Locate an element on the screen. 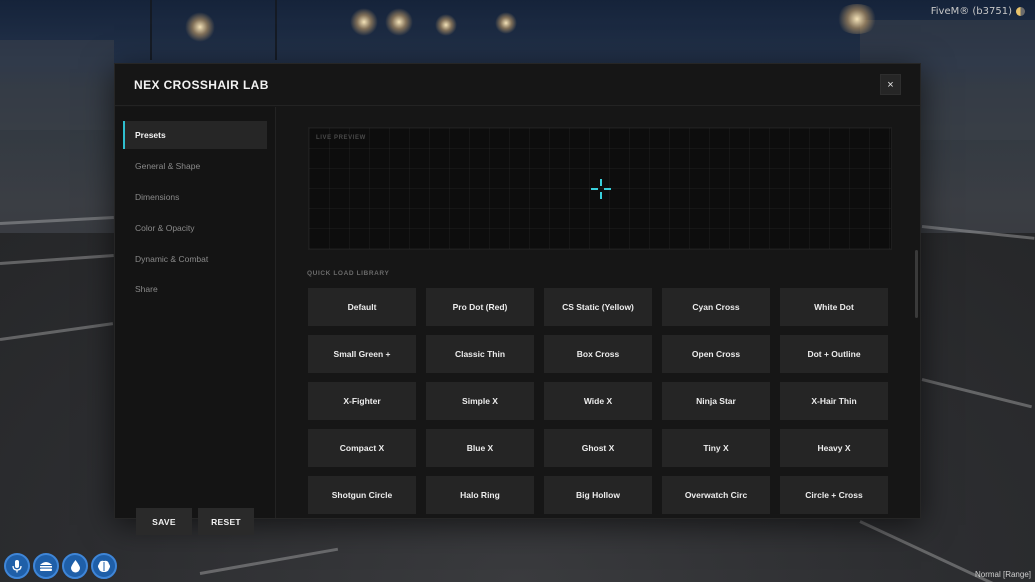  preset-button: Dot + Outline is located at coordinates (834, 354).